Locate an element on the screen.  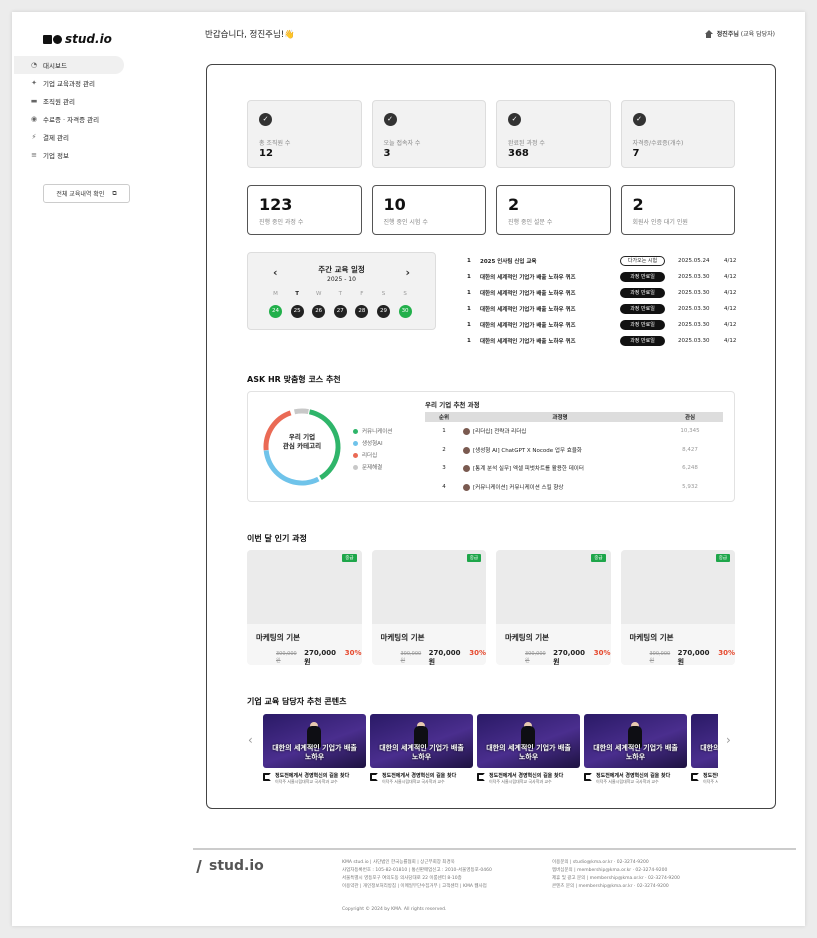
table-row: 4 [커뮤니케이션] 커뮤니케이션 스킬 향상 5,932 is located at coordinates (574, 487).